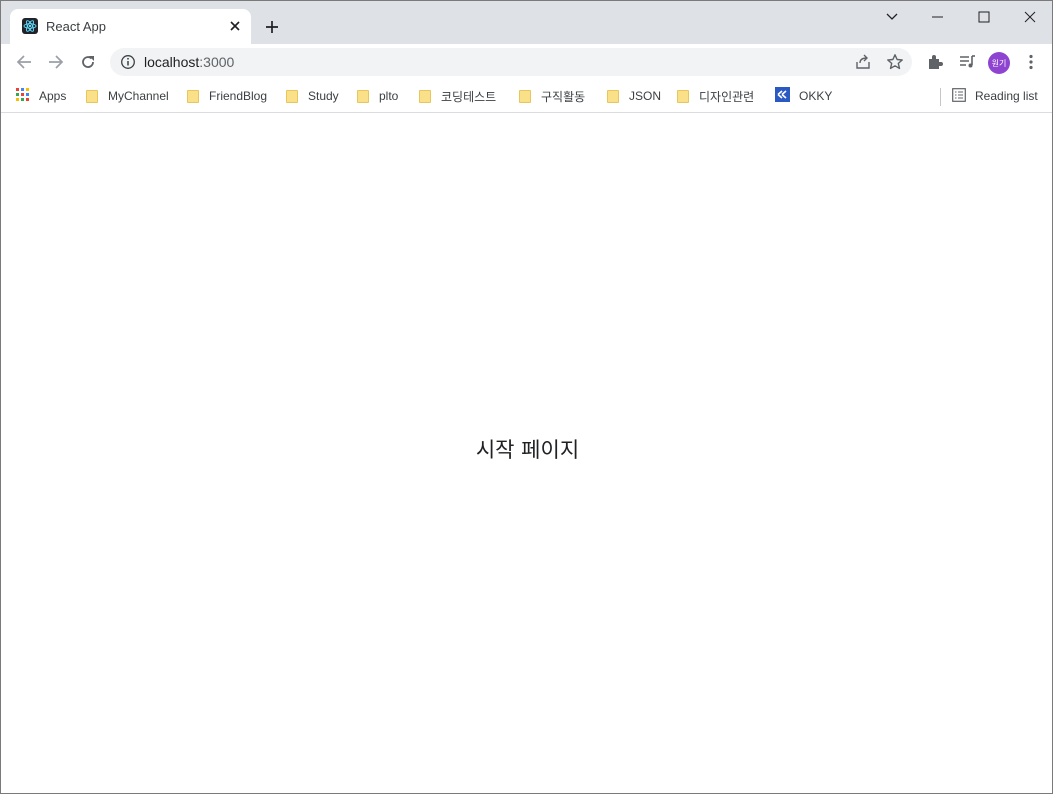 The image size is (1053, 794). Describe the element at coordinates (53, 96) in the screenshot. I see `bookmark-label: Apps` at that location.